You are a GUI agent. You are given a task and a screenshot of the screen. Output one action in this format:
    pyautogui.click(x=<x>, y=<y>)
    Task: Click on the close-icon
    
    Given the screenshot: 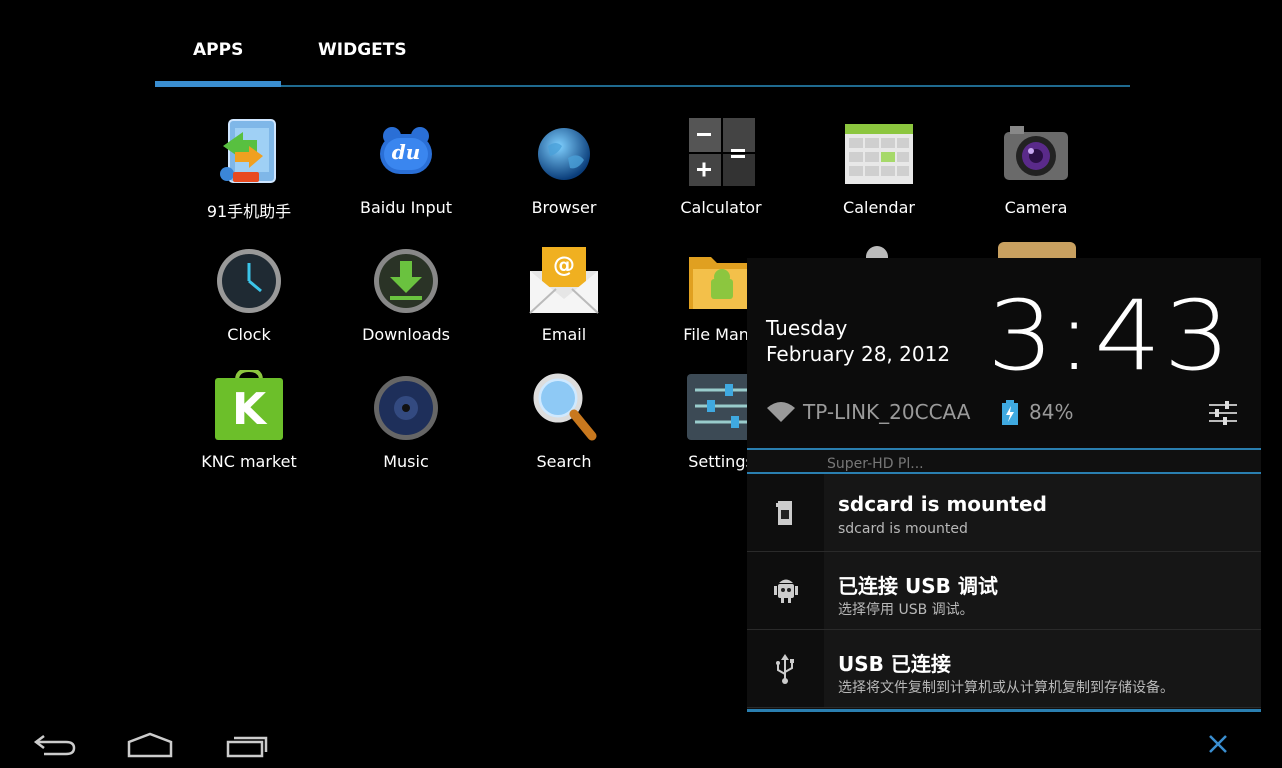 What is the action you would take?
    pyautogui.click(x=1218, y=744)
    